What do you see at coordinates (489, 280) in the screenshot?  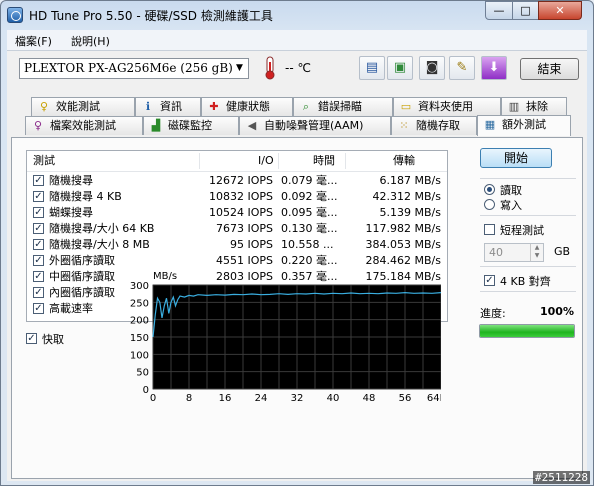 I see `align-checkbox: ✓` at bounding box center [489, 280].